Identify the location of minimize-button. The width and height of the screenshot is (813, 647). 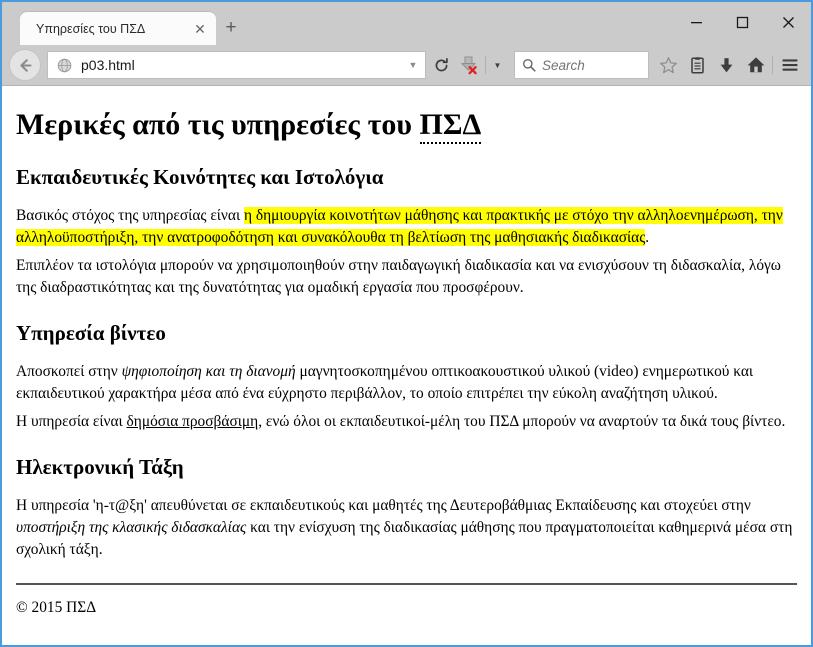
(696, 22).